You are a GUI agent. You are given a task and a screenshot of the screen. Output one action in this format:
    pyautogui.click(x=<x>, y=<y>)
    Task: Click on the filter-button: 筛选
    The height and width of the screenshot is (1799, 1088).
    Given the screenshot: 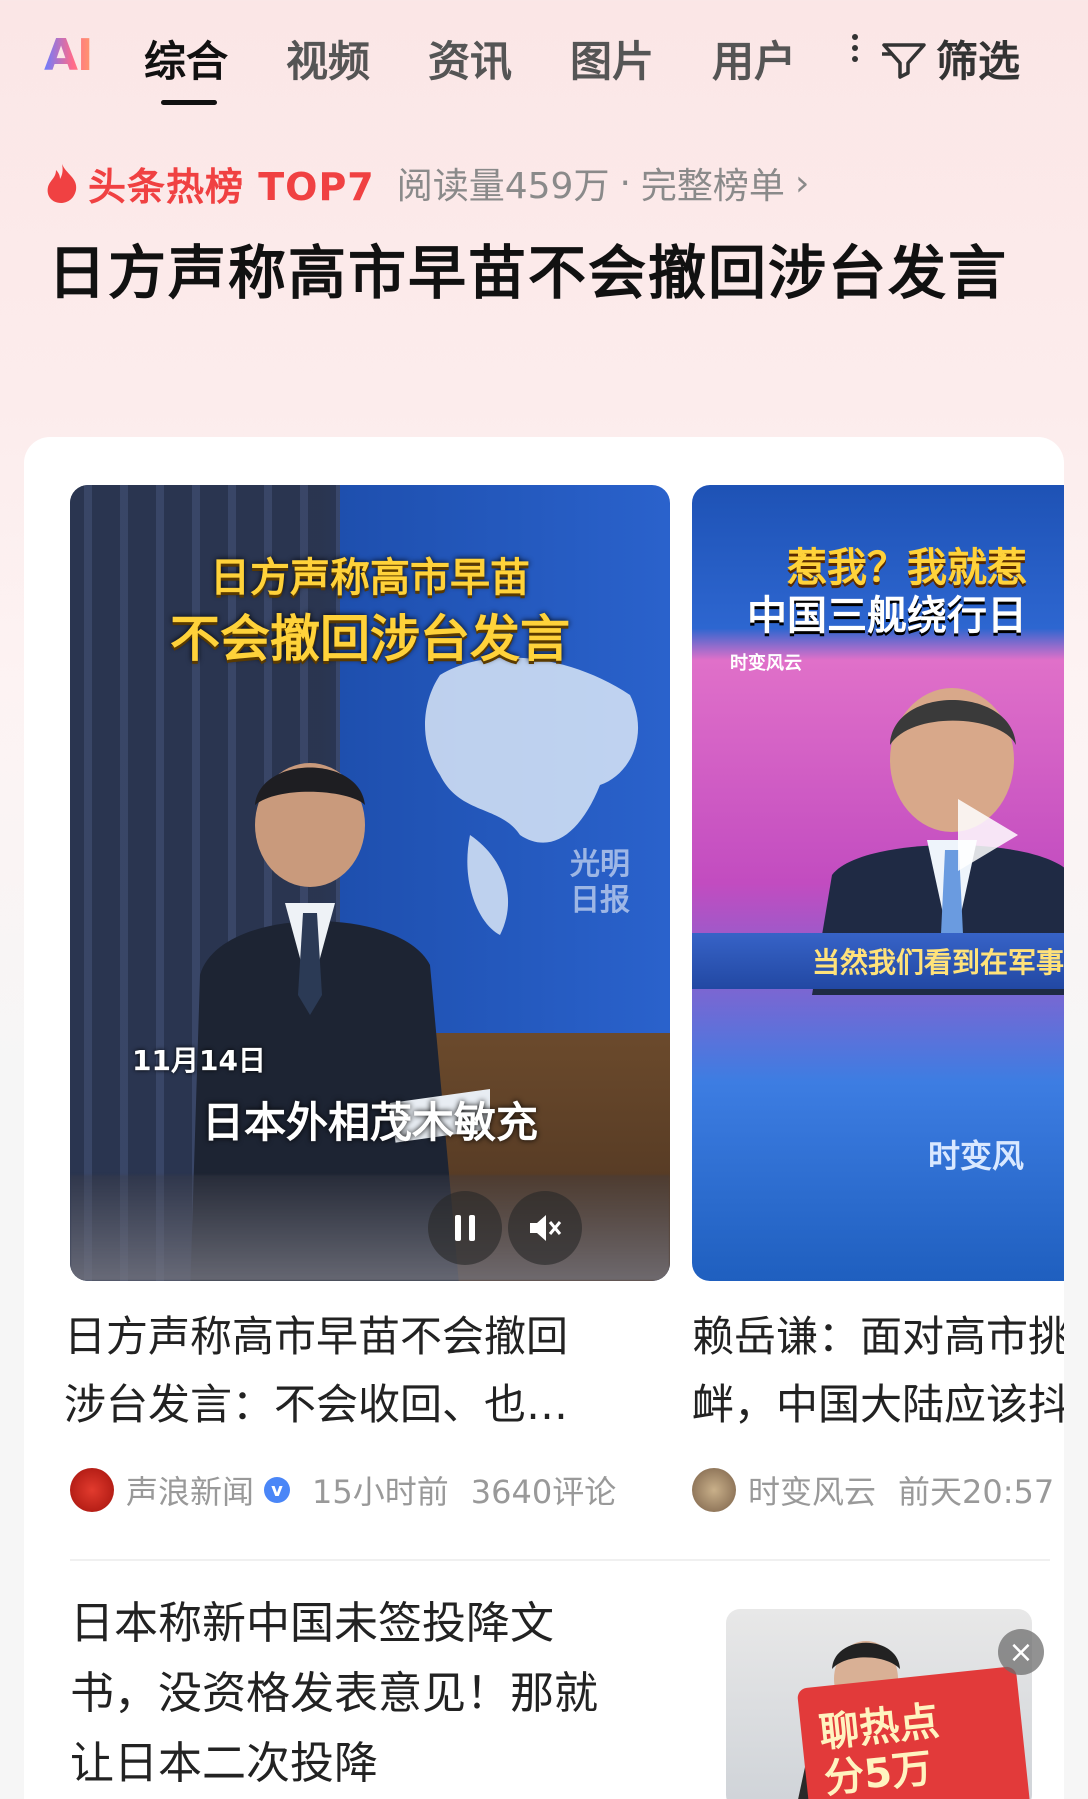 What is the action you would take?
    pyautogui.click(x=950, y=58)
    